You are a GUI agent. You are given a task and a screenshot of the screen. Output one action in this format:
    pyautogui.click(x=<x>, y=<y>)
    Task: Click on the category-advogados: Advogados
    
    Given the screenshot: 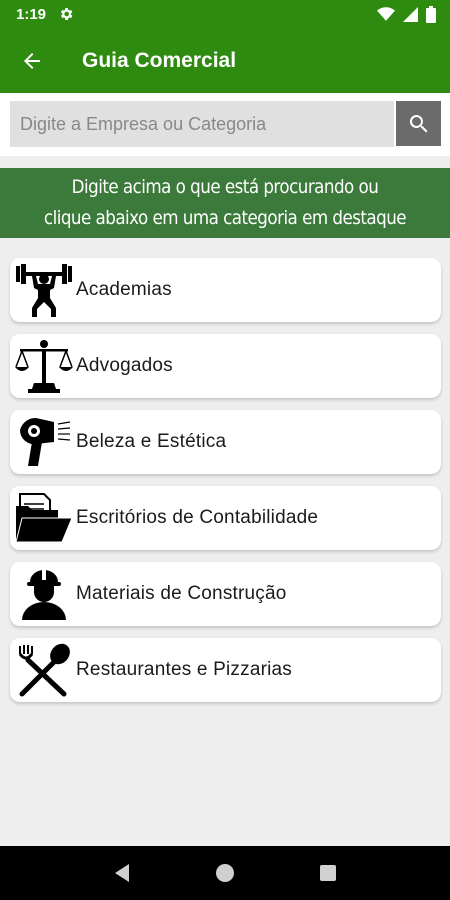 What is the action you would take?
    pyautogui.click(x=225, y=366)
    